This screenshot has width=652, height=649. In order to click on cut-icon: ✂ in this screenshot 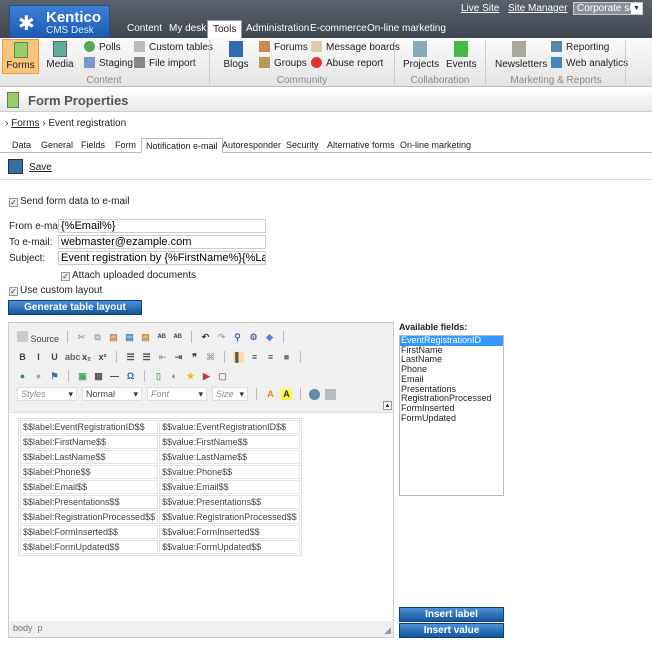, I will do `click(81, 337)`.